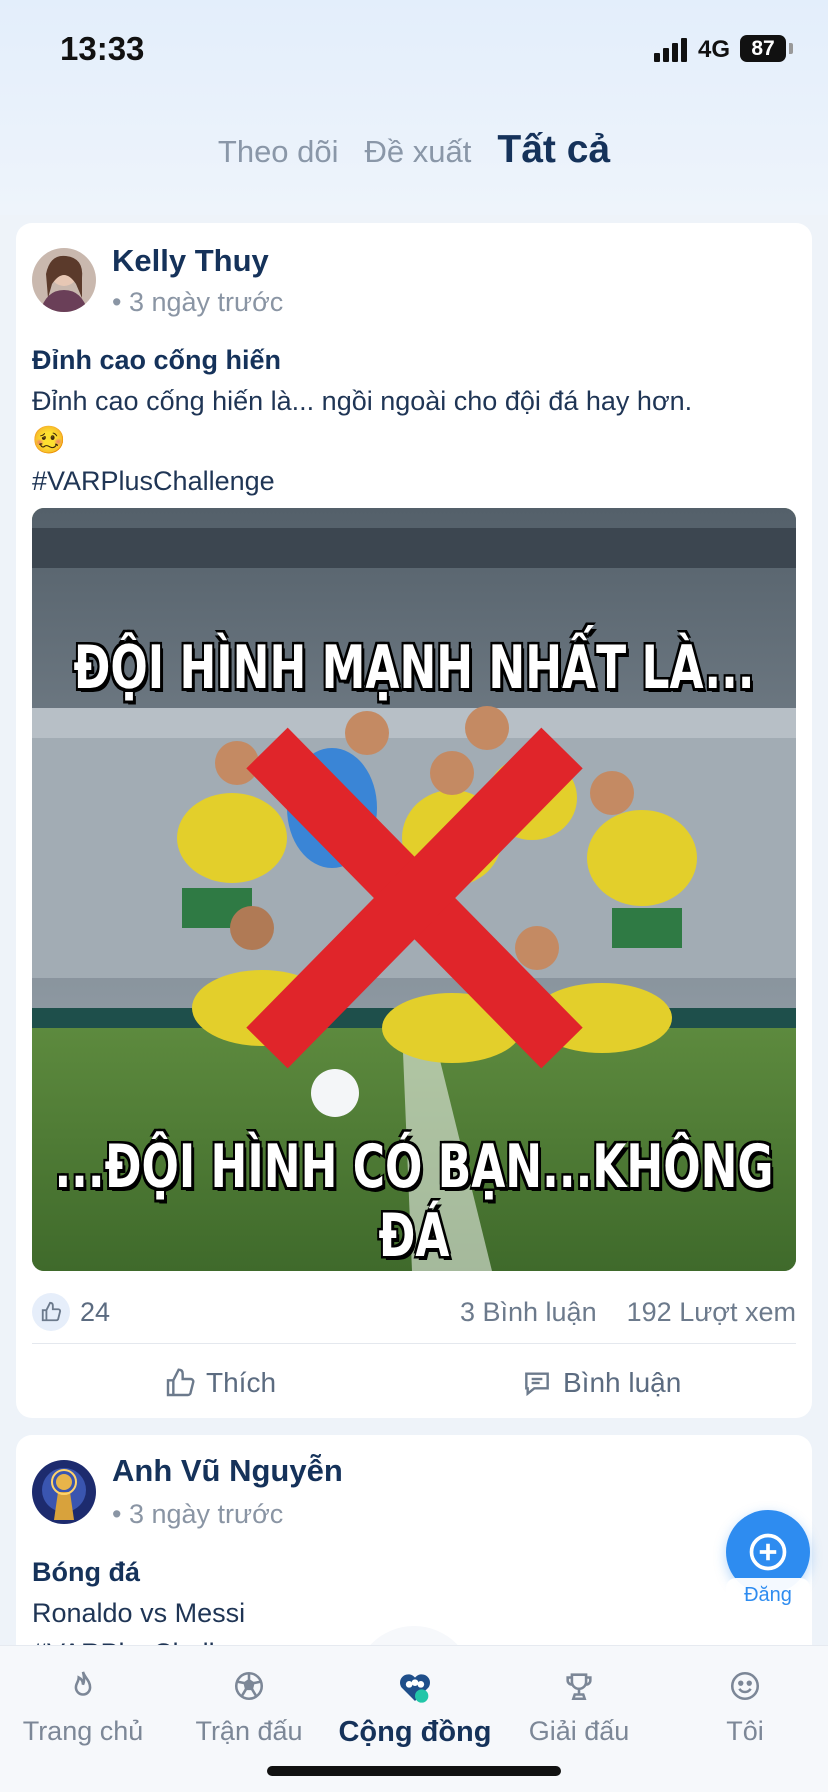 The width and height of the screenshot is (828, 1792). I want to click on like-button-label: Thích, so click(241, 1382).